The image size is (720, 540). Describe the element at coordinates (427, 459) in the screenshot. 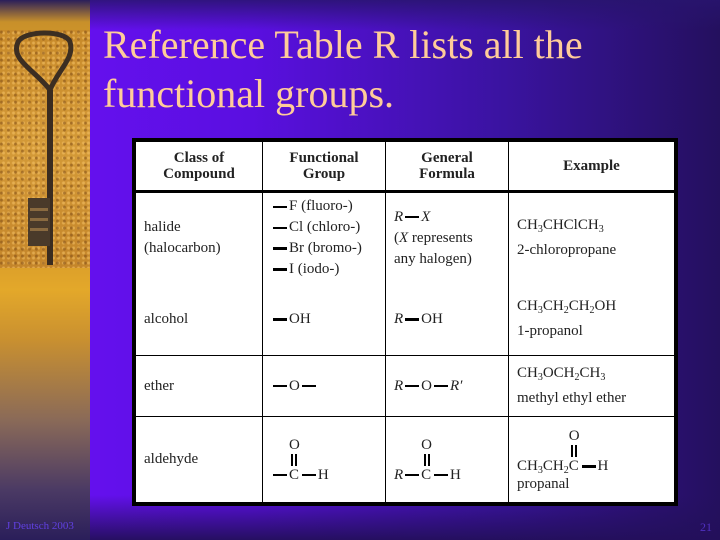

I see `carbonyl-formula: OC` at that location.